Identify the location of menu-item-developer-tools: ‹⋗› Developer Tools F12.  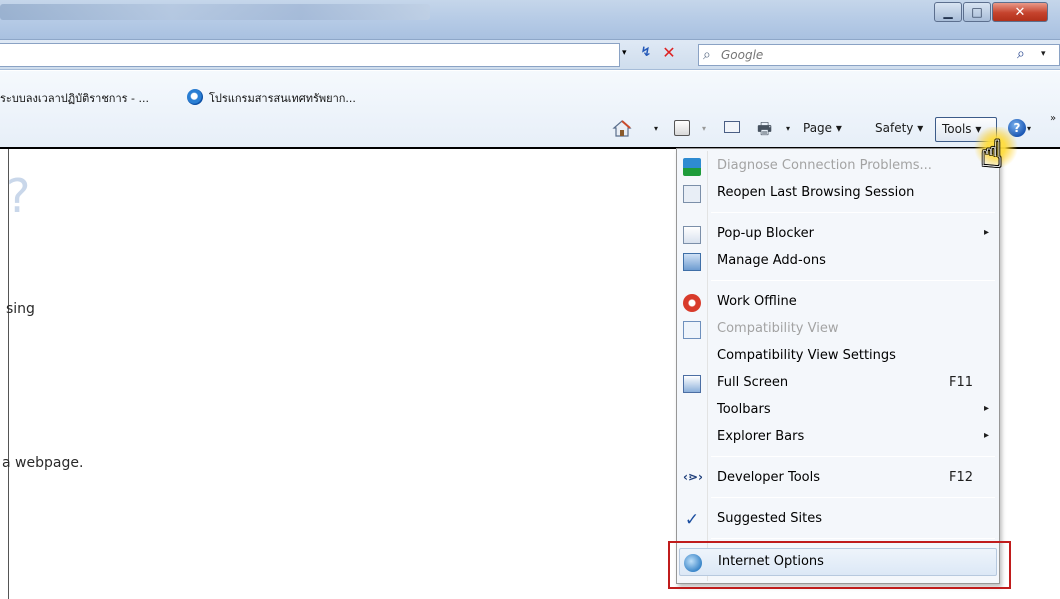
(838, 478).